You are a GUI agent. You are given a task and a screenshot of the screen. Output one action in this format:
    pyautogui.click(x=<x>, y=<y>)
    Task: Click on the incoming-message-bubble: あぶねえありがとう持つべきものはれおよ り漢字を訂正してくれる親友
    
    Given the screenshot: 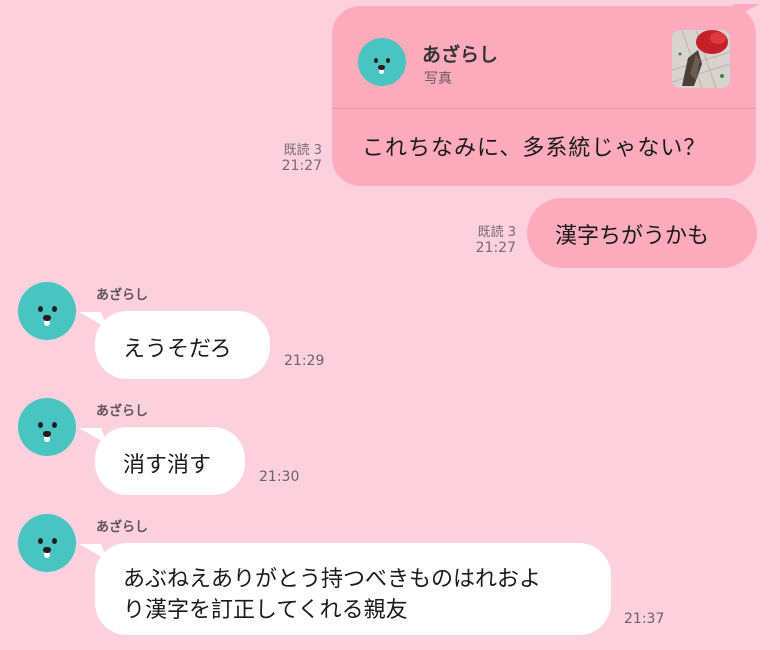 What is the action you would take?
    pyautogui.click(x=353, y=589)
    